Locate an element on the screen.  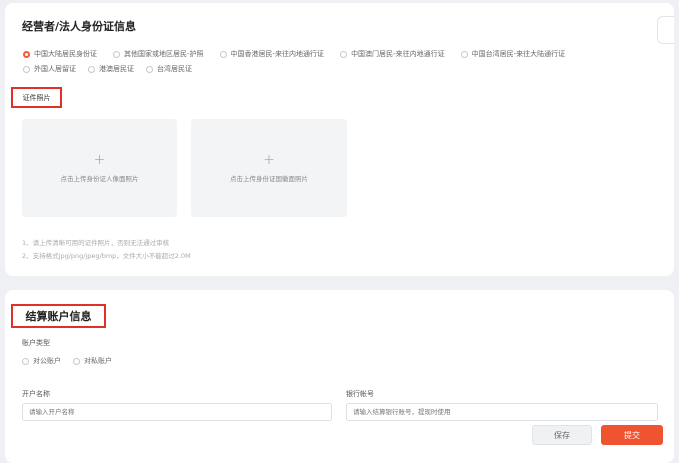
account-type-label: 账户类型 is located at coordinates (36, 343).